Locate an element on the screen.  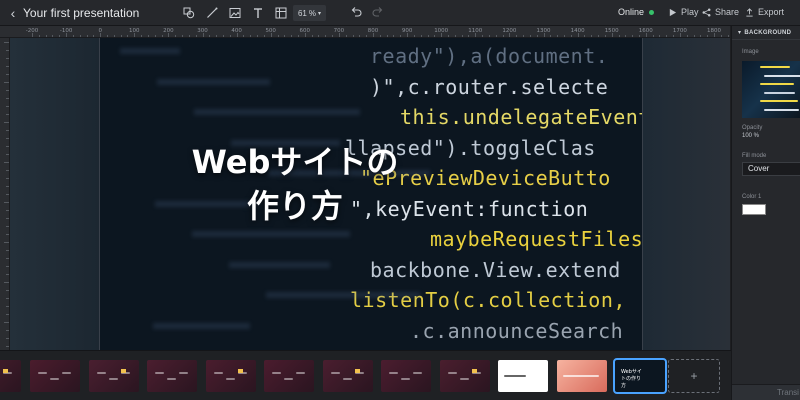
code-line: maybeRequestFilesyst is located at coordinates (536, 239).